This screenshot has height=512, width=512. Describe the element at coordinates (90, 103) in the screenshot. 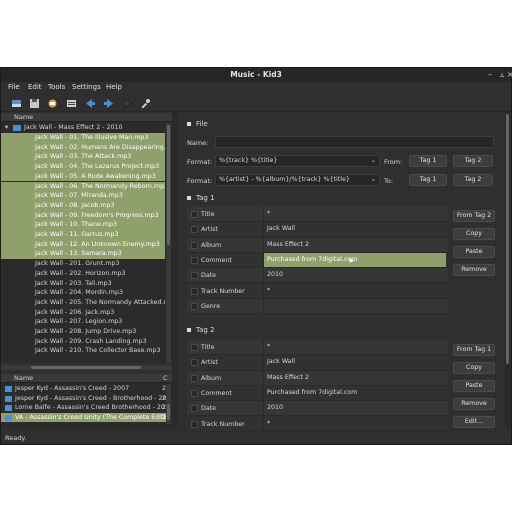

I see `previous-icon` at that location.